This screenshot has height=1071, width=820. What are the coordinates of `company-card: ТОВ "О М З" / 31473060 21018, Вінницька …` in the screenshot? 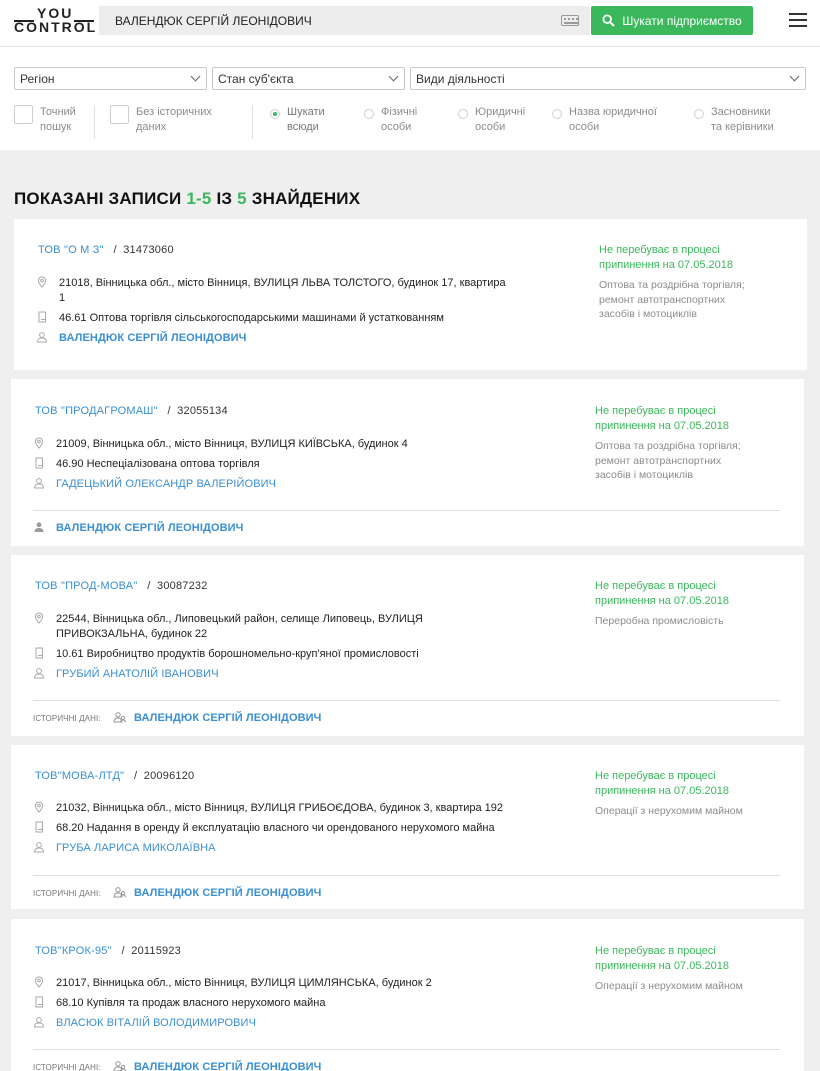 It's located at (410, 294).